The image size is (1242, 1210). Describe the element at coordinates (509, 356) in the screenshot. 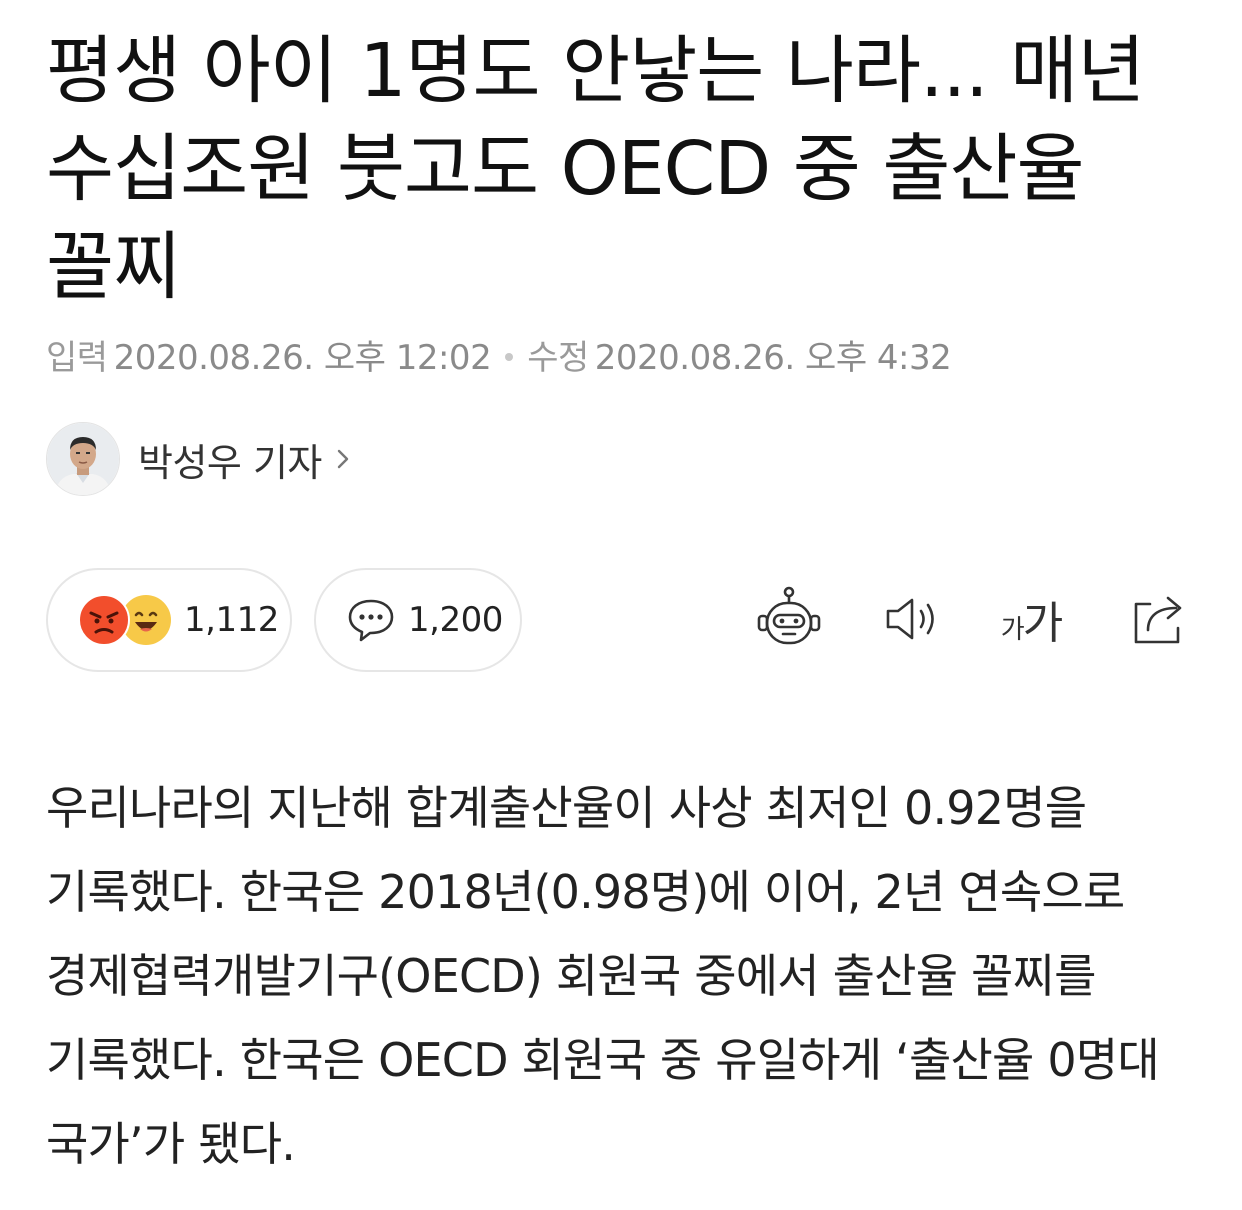

I see `meta-separator-dot` at that location.